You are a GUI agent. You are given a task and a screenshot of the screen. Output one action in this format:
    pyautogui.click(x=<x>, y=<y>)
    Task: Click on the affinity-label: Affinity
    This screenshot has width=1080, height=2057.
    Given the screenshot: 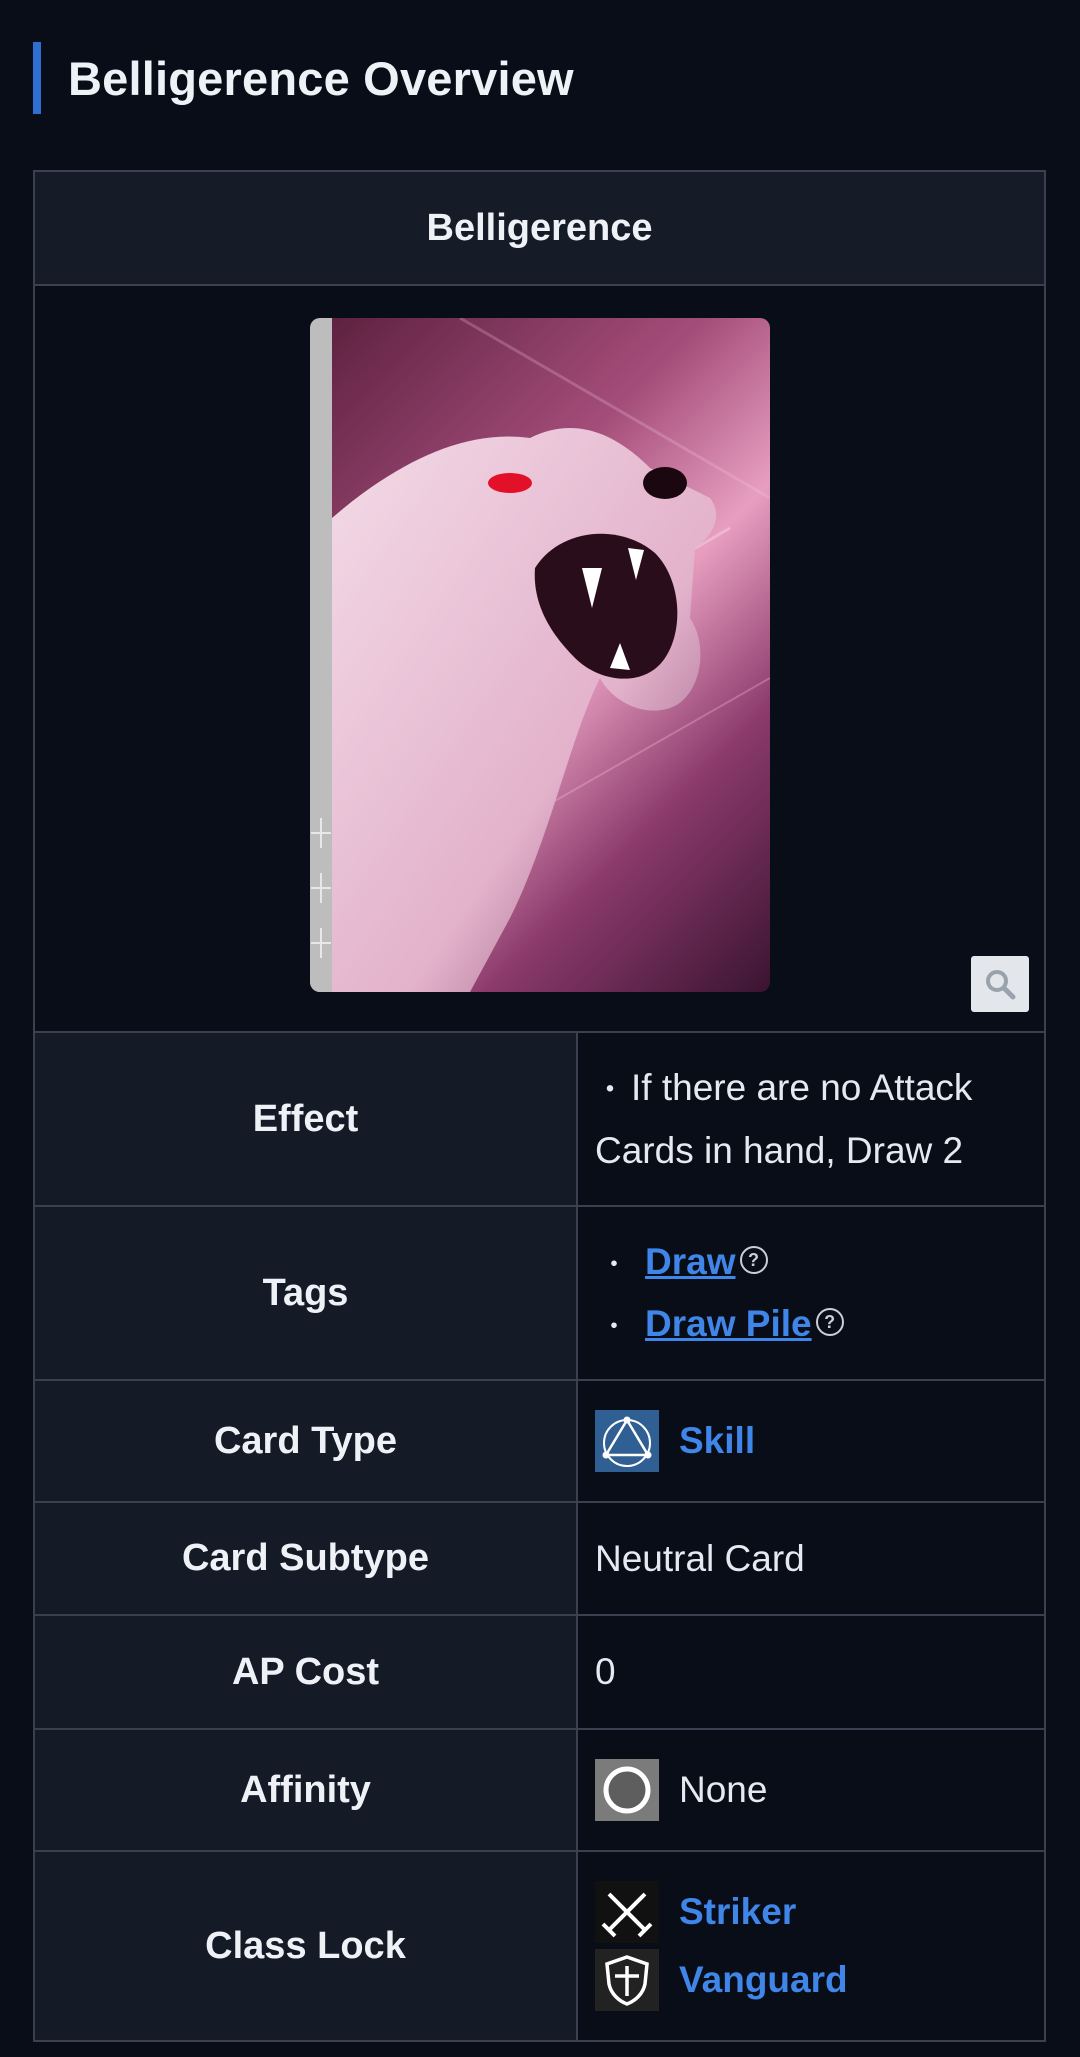 What is the action you would take?
    pyautogui.click(x=306, y=1790)
    